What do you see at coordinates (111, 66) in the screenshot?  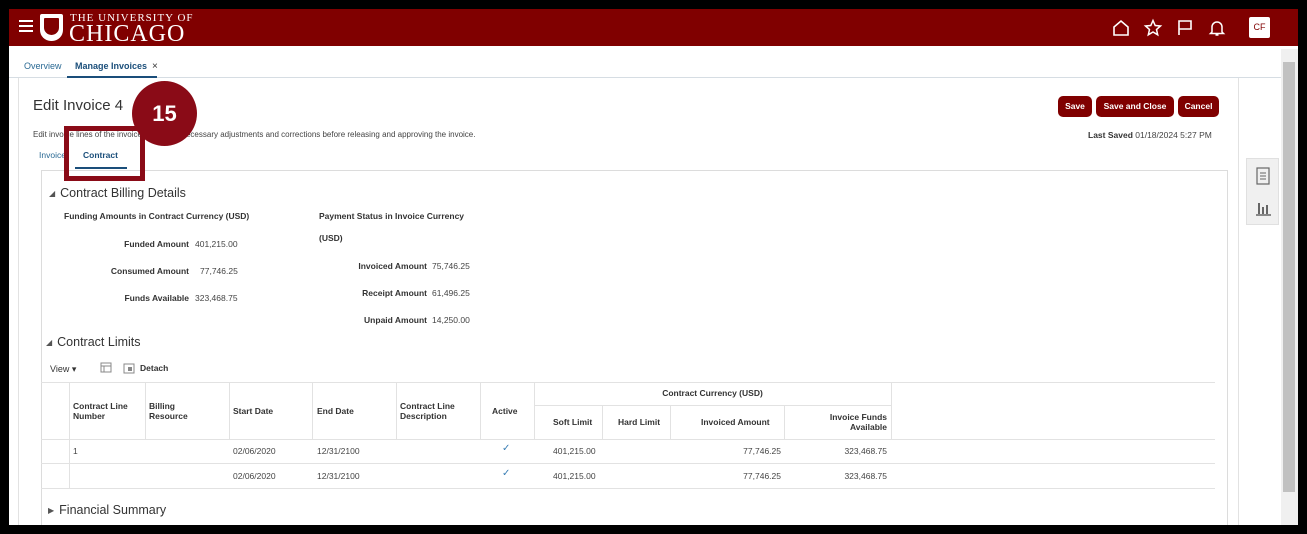 I see `tab-manage-invoices: Manage Invoices` at bounding box center [111, 66].